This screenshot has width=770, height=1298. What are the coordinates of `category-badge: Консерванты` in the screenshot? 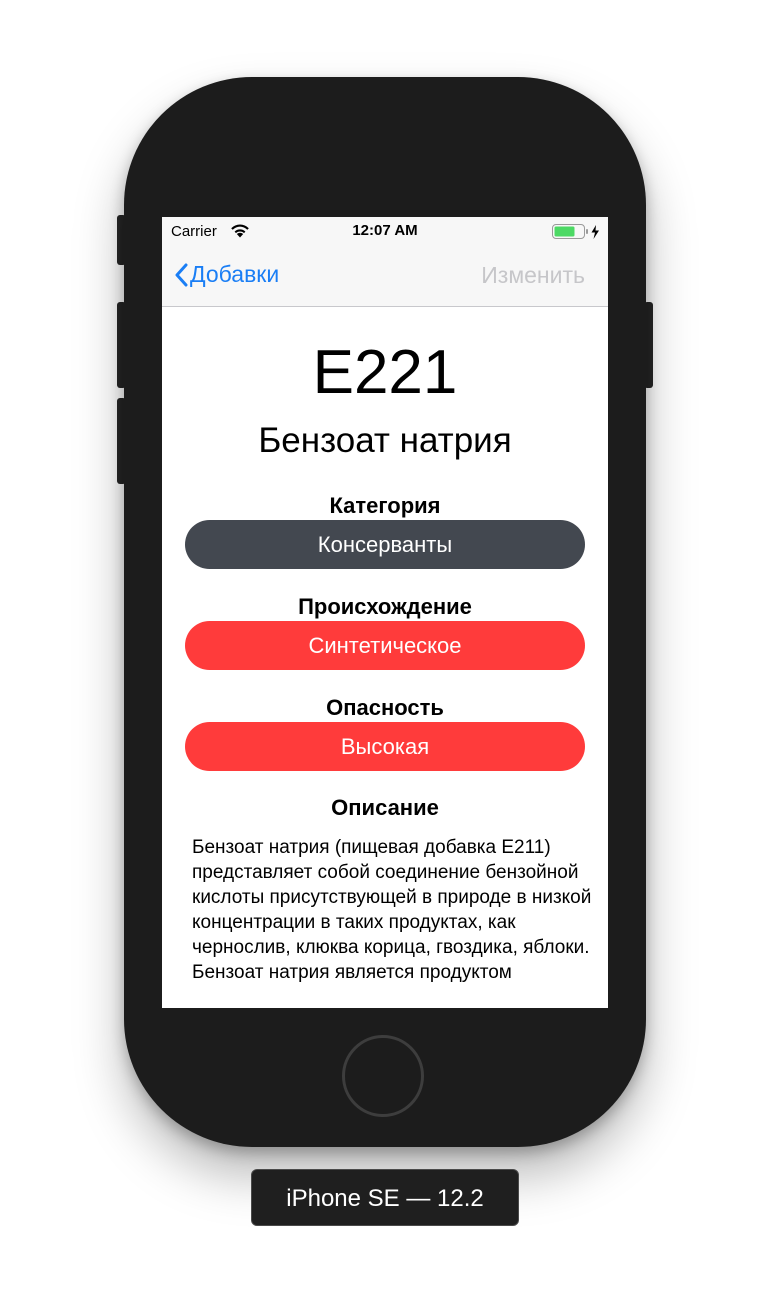 It's located at (385, 544).